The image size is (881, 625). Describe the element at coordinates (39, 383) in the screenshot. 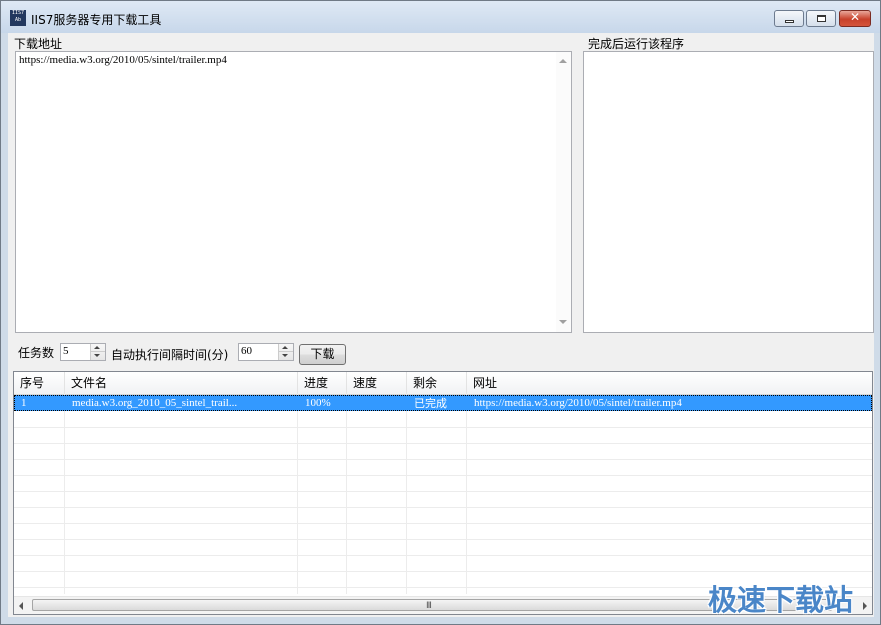

I see `column-header-index: 序号` at that location.